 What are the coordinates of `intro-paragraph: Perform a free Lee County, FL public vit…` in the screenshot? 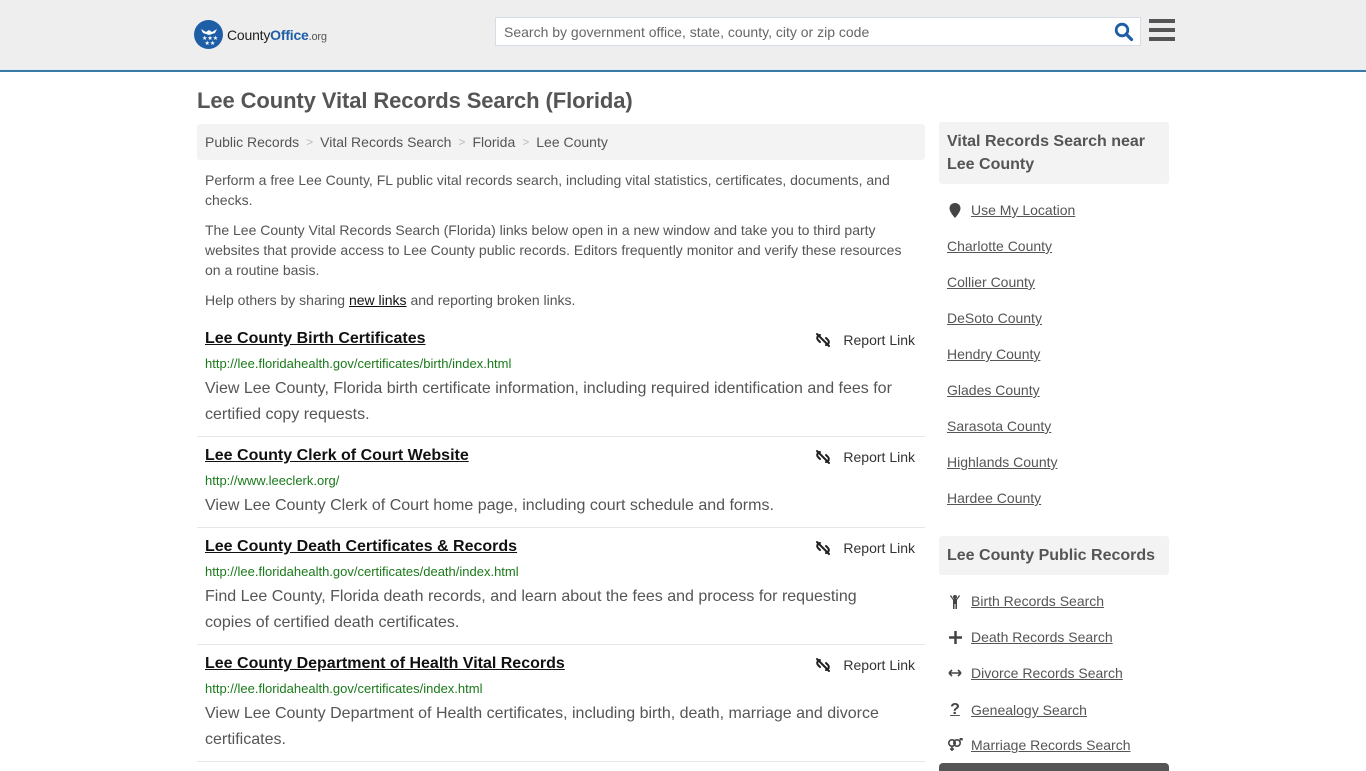 It's located at (547, 190).